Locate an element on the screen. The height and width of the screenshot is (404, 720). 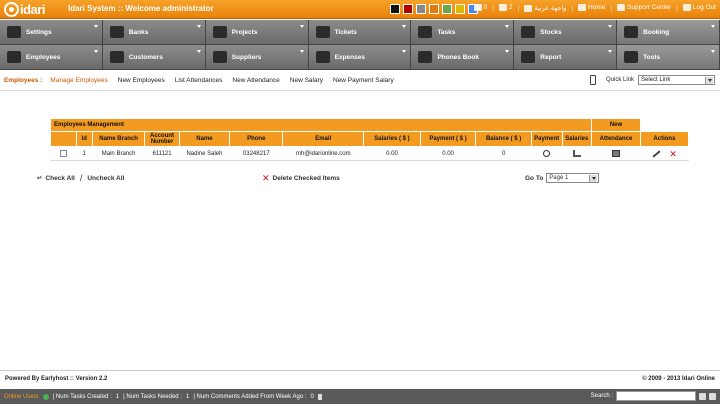
chart-icon is located at coordinates (528, 57).